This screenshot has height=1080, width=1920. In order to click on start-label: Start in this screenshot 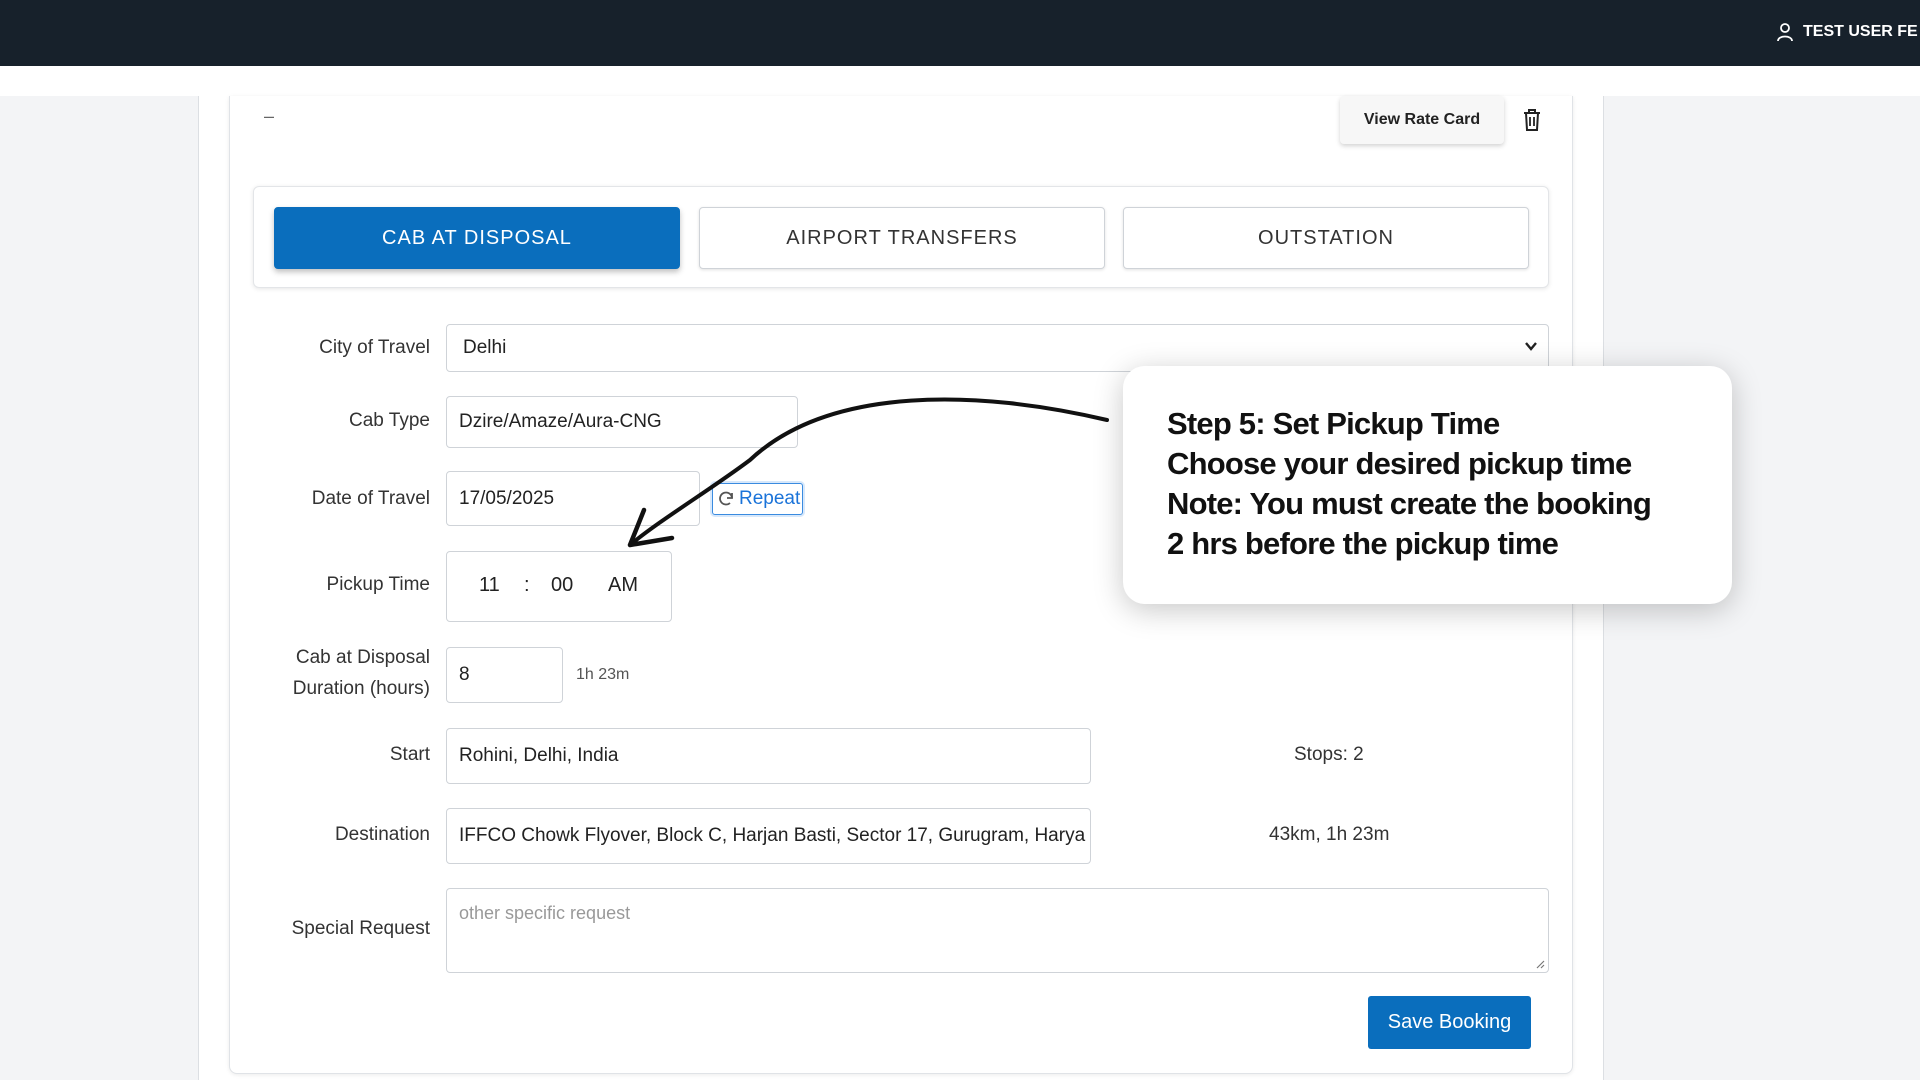, I will do `click(409, 754)`.